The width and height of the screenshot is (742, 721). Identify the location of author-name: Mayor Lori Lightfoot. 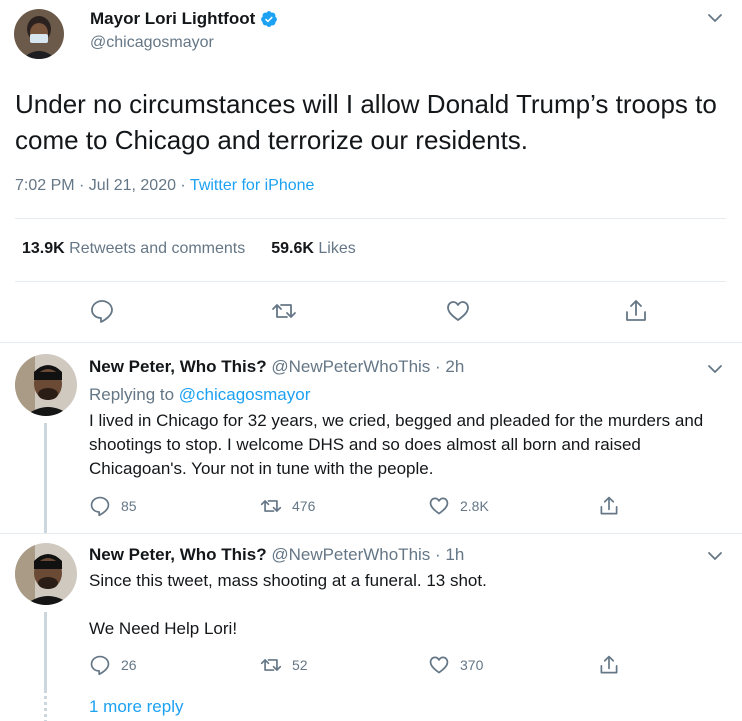
(184, 19).